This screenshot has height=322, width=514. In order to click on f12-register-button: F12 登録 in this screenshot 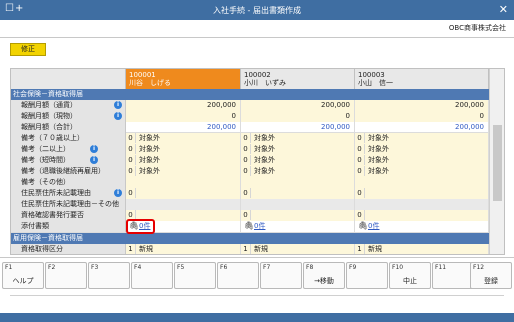, I will do `click(491, 275)`.